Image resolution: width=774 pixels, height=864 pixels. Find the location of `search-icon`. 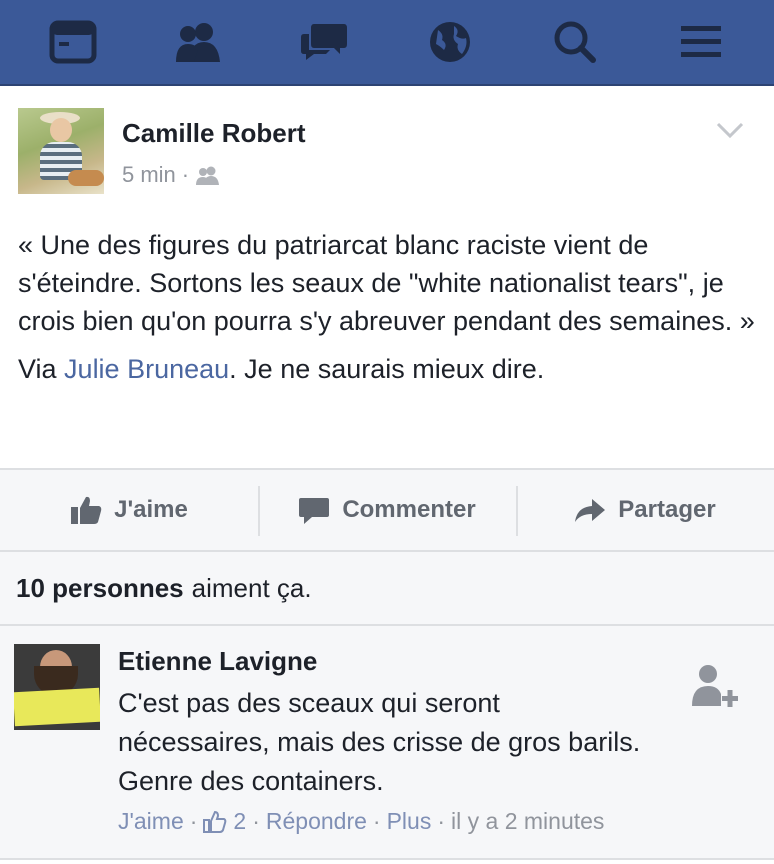

search-icon is located at coordinates (575, 42).